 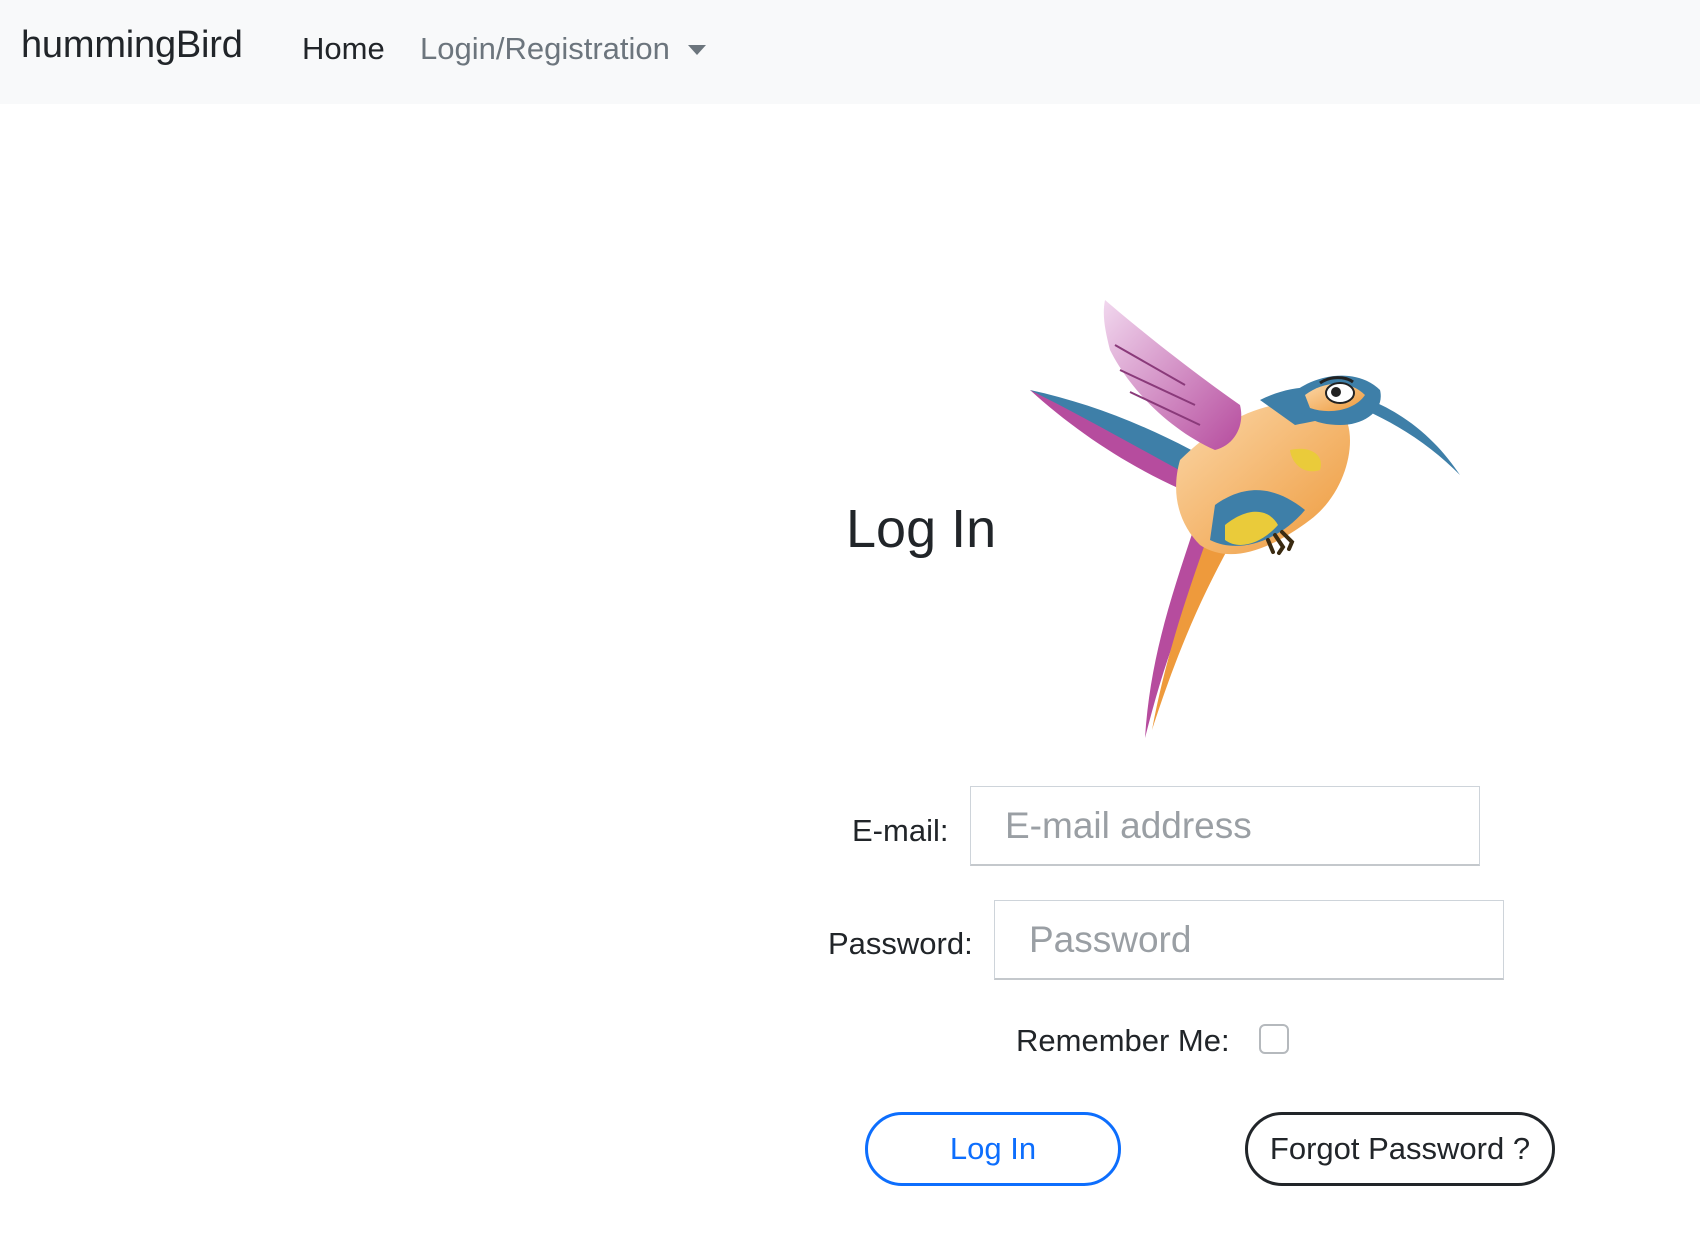 I want to click on caret-down-icon, so click(x=696, y=50).